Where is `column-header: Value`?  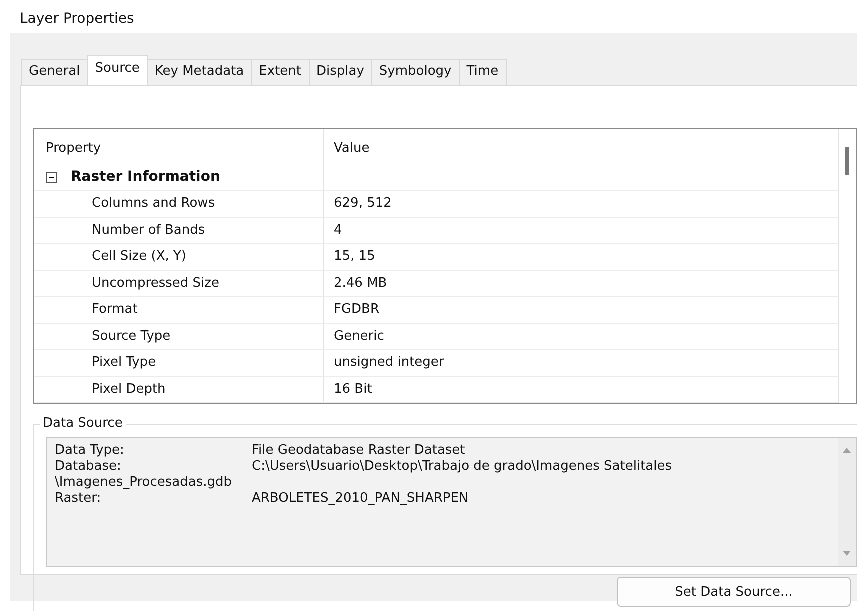 column-header: Value is located at coordinates (581, 147).